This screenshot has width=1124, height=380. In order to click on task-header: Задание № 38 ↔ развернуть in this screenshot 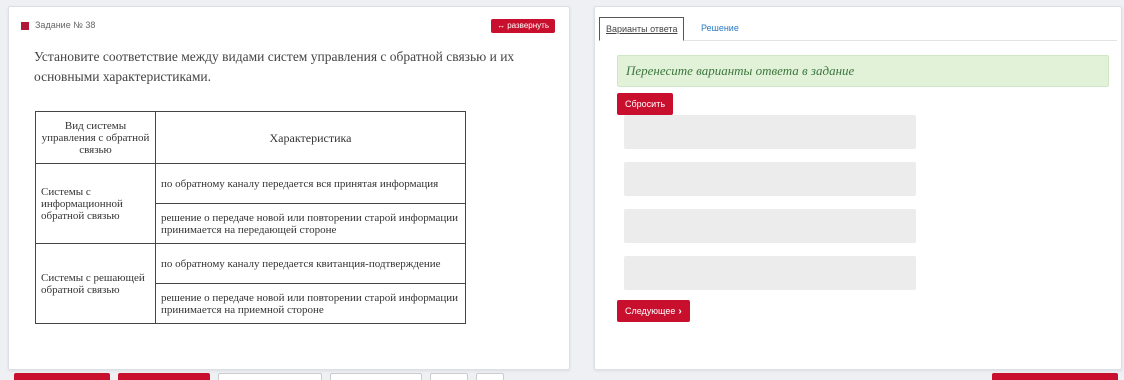, I will do `click(289, 27)`.